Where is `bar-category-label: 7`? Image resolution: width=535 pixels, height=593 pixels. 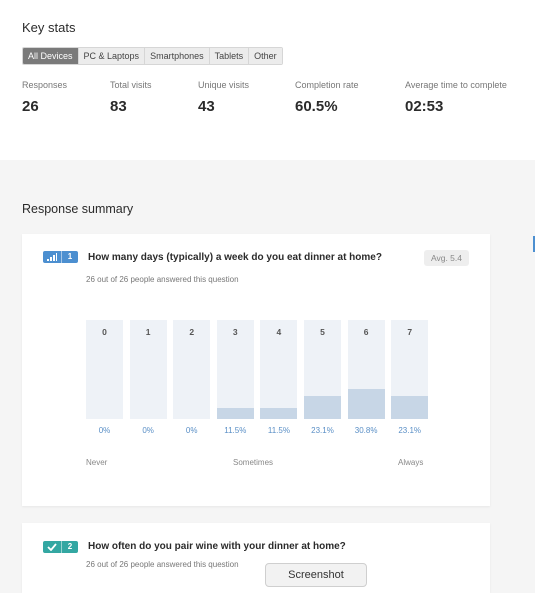 bar-category-label: 7 is located at coordinates (410, 332).